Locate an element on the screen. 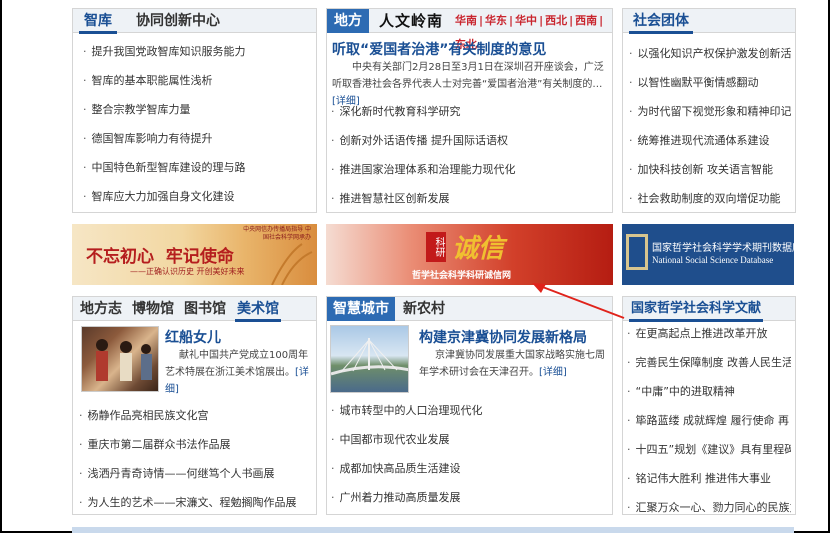  social-groups-tabbar: 社会团体 is located at coordinates (709, 21).